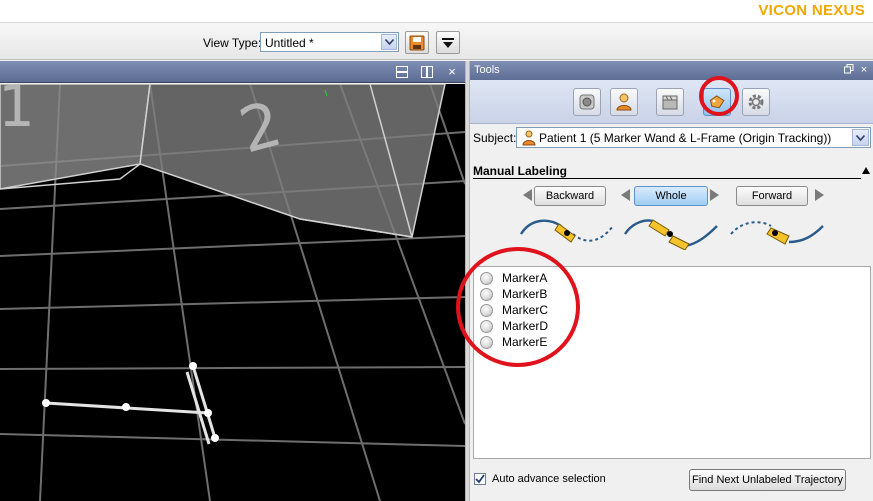 This screenshot has width=873, height=501. I want to click on camera-icon, so click(587, 102).